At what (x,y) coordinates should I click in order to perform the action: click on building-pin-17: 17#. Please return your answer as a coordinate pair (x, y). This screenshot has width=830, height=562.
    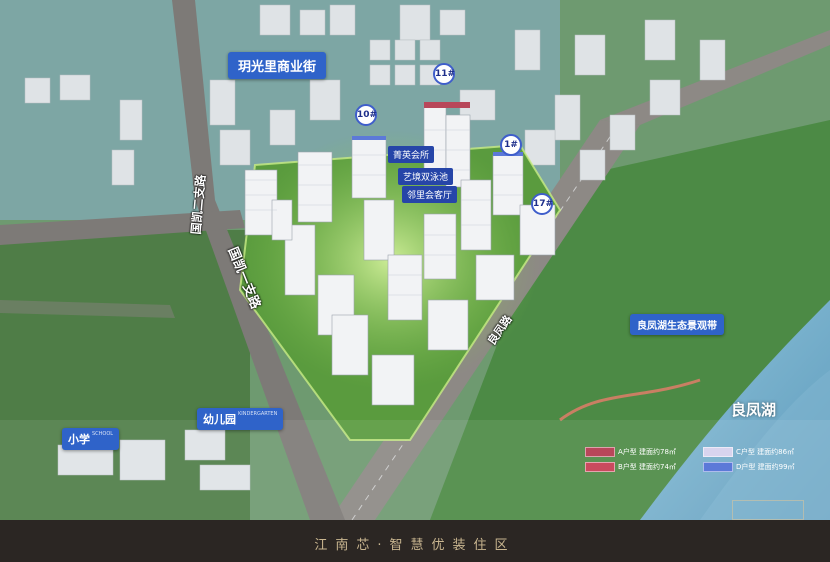
    Looking at the image, I should click on (542, 204).